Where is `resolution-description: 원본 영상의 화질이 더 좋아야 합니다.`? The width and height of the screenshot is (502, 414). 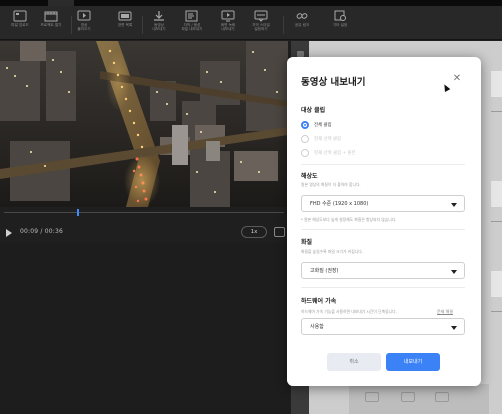
resolution-description: 원본 영상의 화질이 더 좋아야 합니다. is located at coordinates (331, 184).